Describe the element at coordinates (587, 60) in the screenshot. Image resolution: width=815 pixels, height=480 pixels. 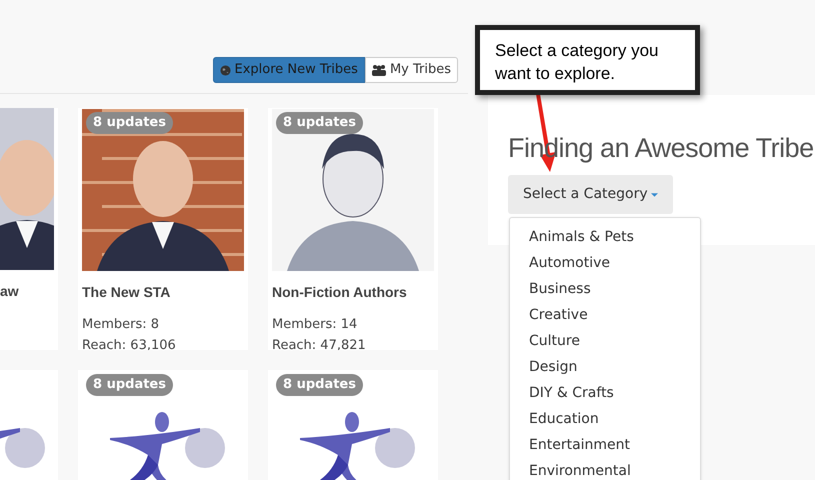
I see `callout-text: Select a category you want to explore.` at that location.